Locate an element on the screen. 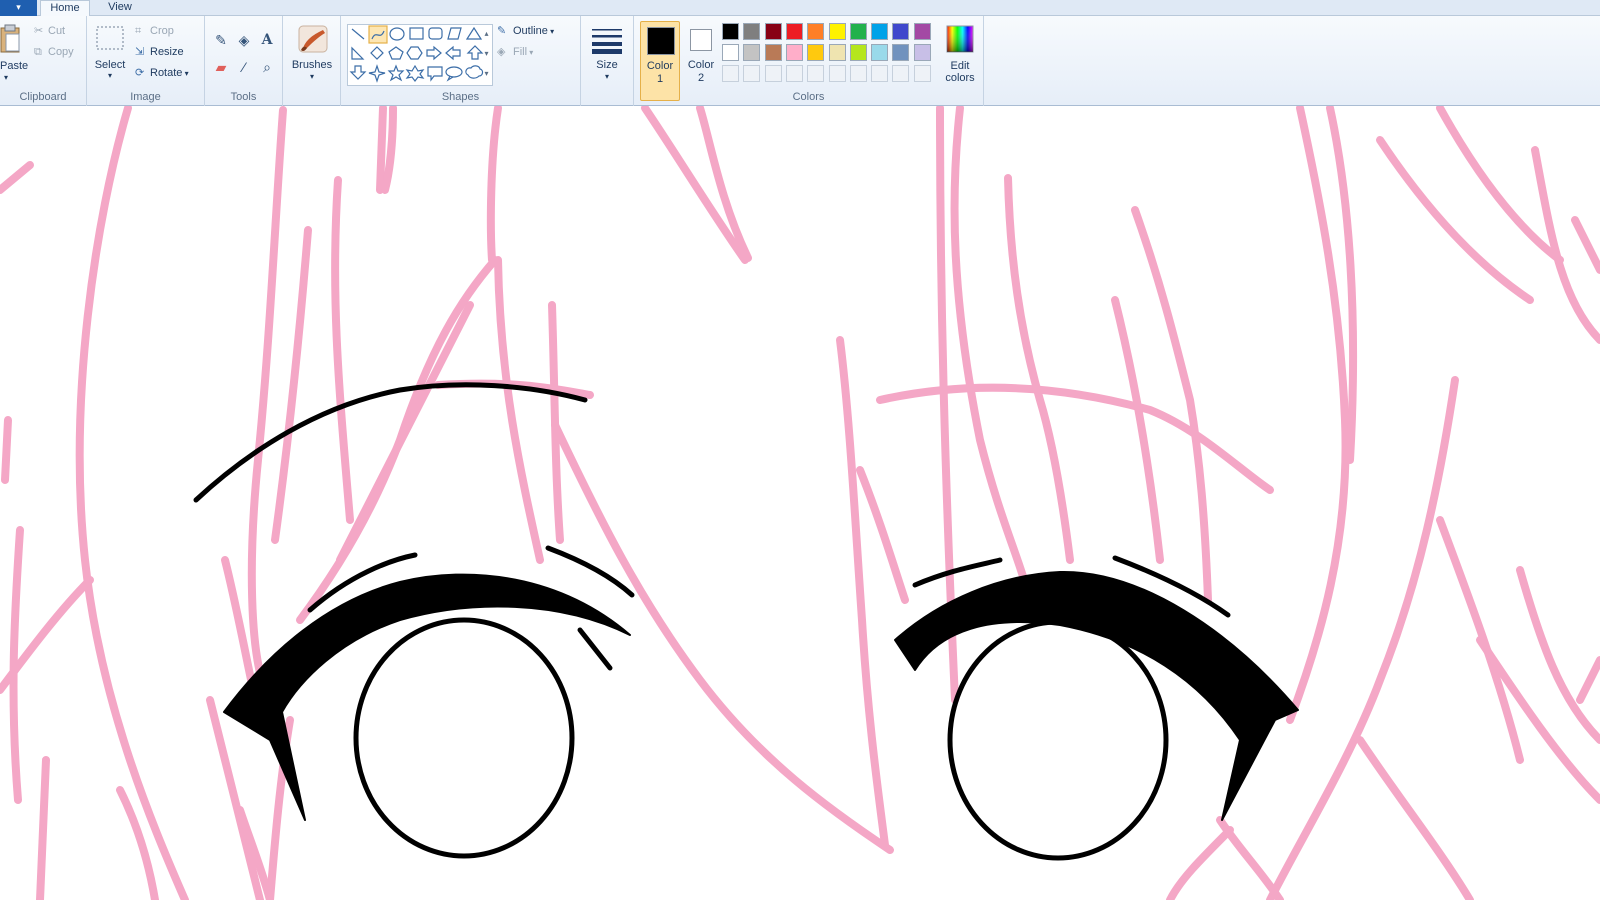  paste-dropdown-icon: ▾ is located at coordinates (6, 77).